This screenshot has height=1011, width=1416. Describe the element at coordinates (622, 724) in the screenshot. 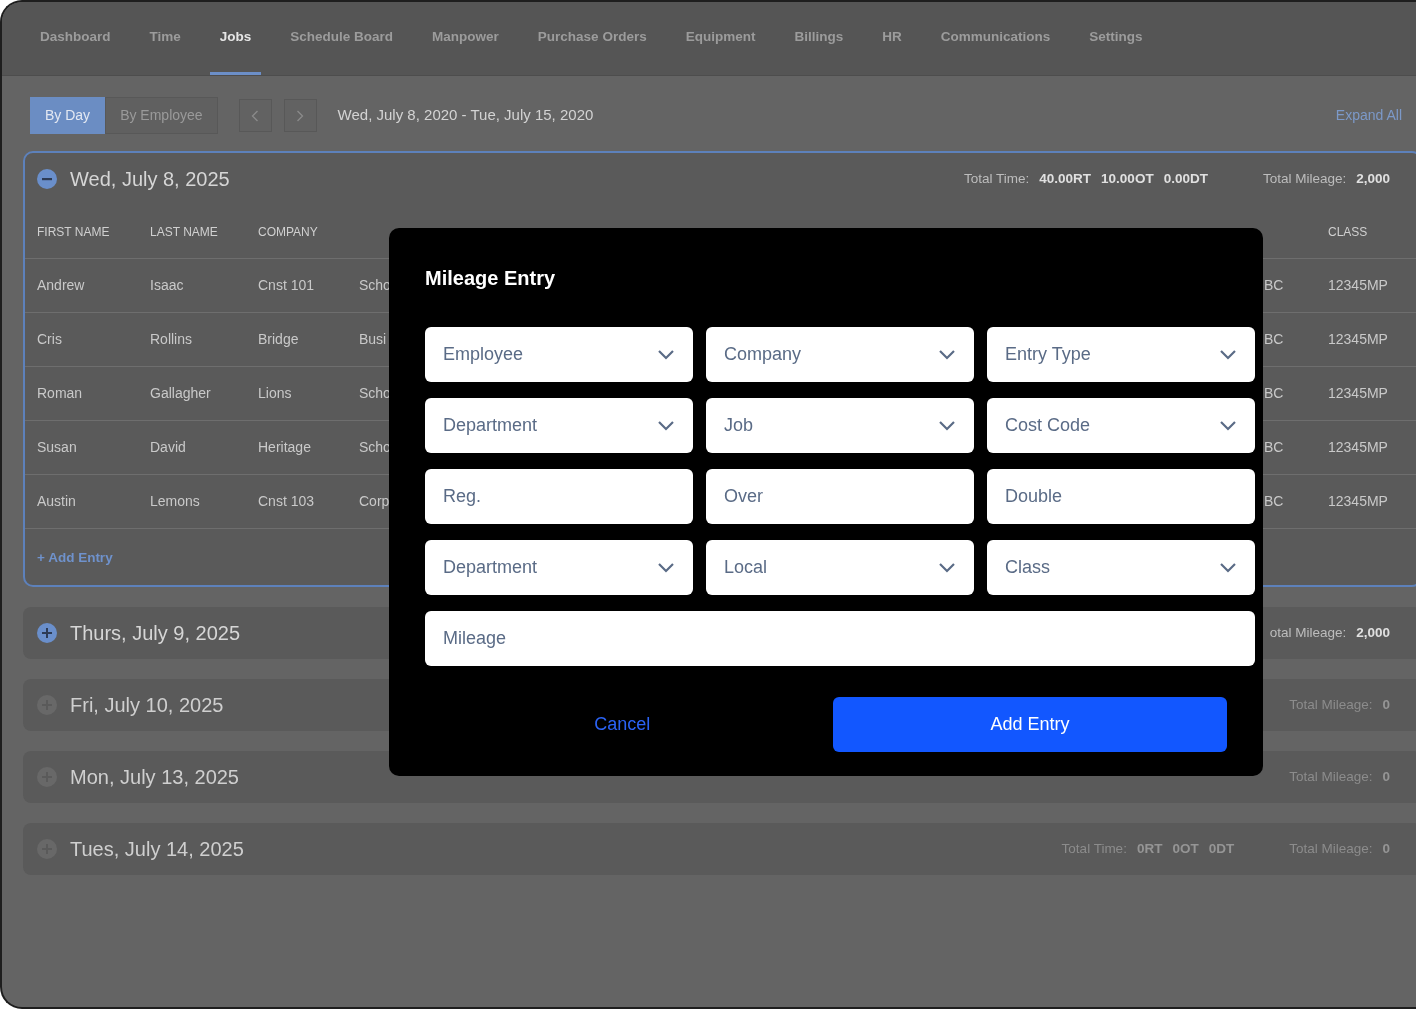

I see `cancel-button: Cancel` at that location.